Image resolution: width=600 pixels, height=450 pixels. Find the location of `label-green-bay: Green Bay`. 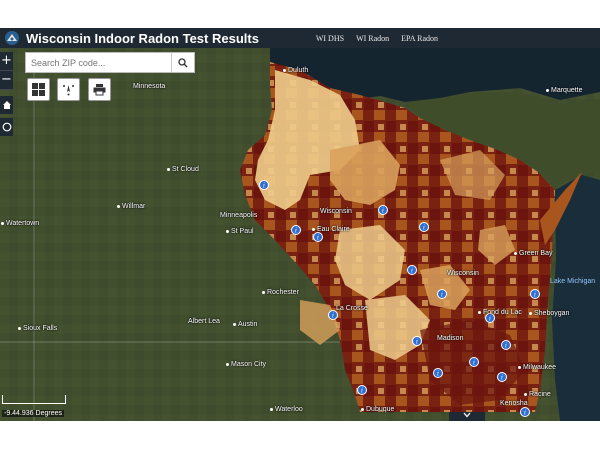

label-green-bay: Green Bay is located at coordinates (533, 253).